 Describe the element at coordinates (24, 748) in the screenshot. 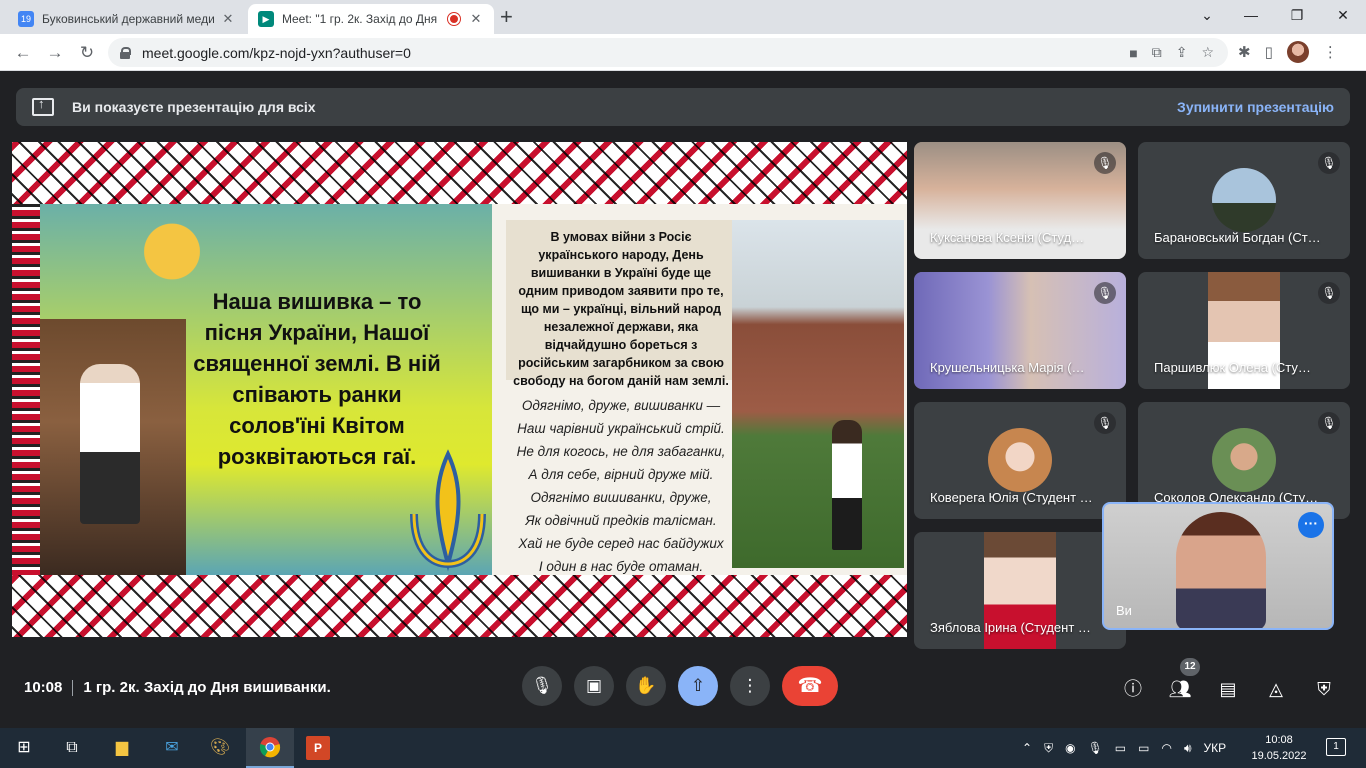

I see `windows-start-icon: ⊞` at that location.